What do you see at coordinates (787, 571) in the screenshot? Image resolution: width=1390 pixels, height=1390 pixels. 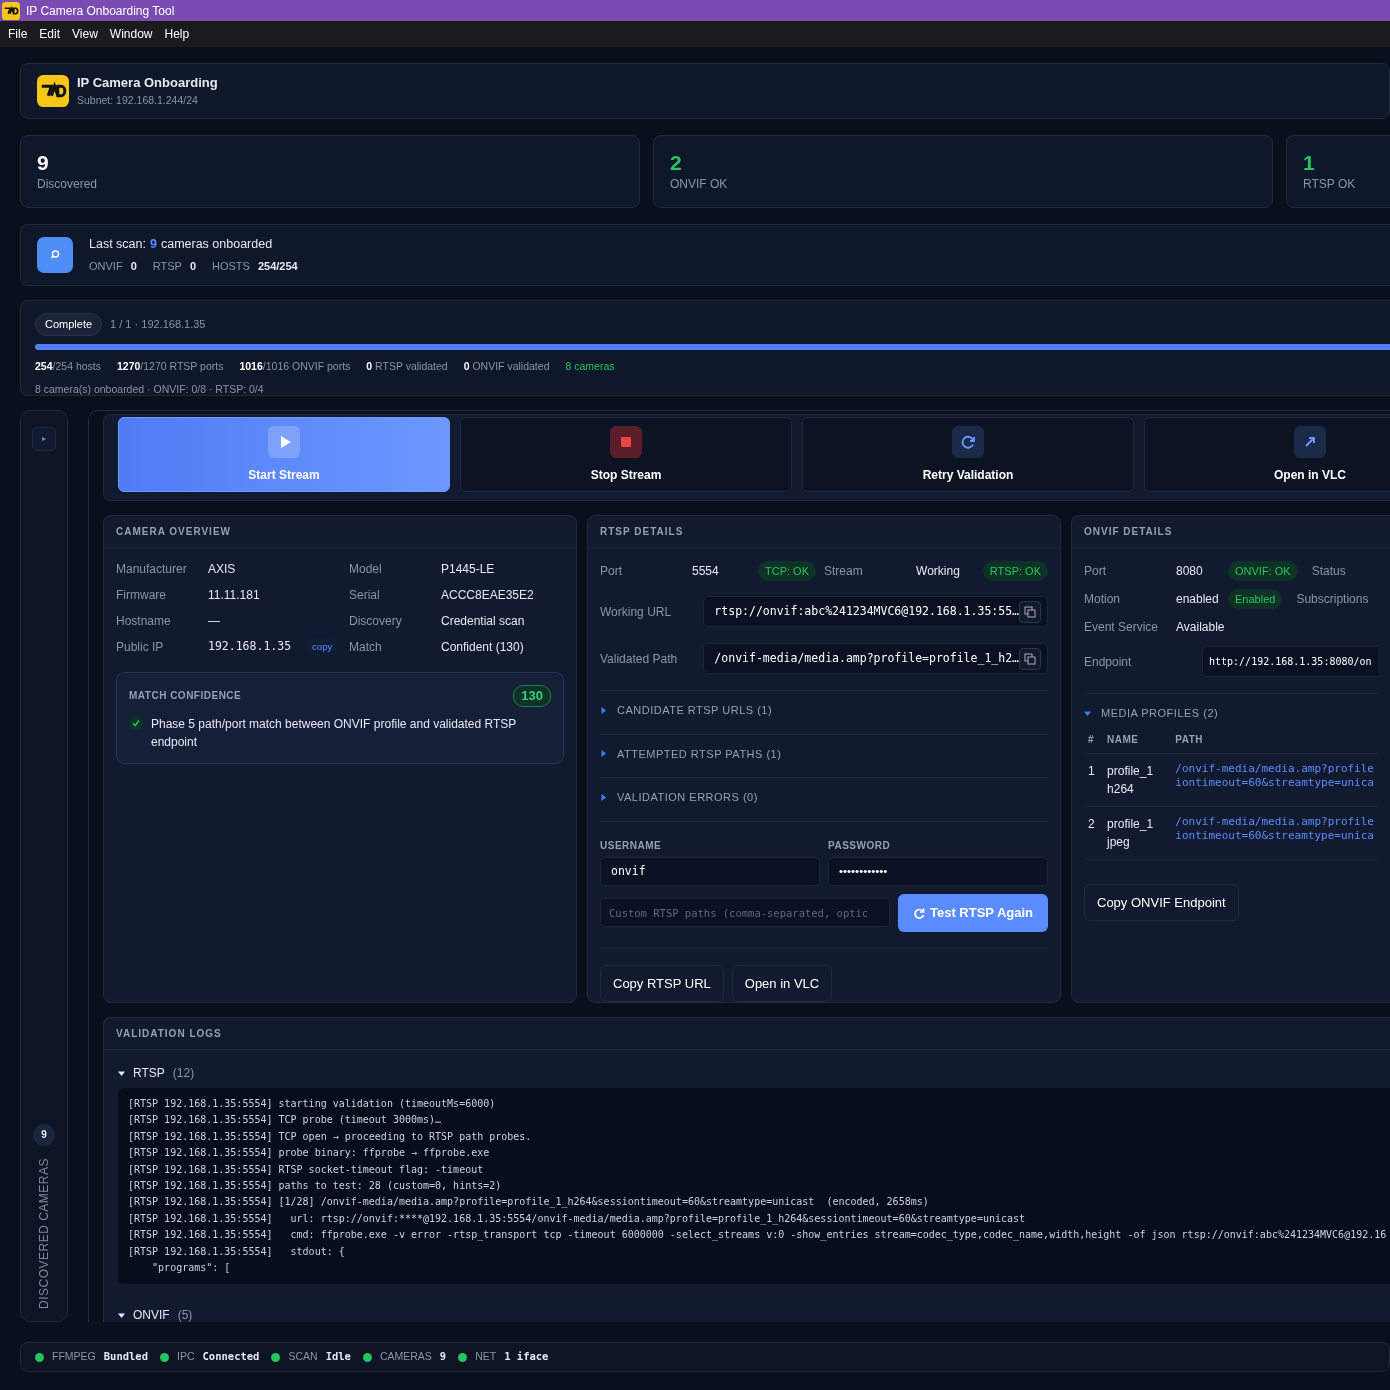 I see `status-badge: TCP: OK` at bounding box center [787, 571].